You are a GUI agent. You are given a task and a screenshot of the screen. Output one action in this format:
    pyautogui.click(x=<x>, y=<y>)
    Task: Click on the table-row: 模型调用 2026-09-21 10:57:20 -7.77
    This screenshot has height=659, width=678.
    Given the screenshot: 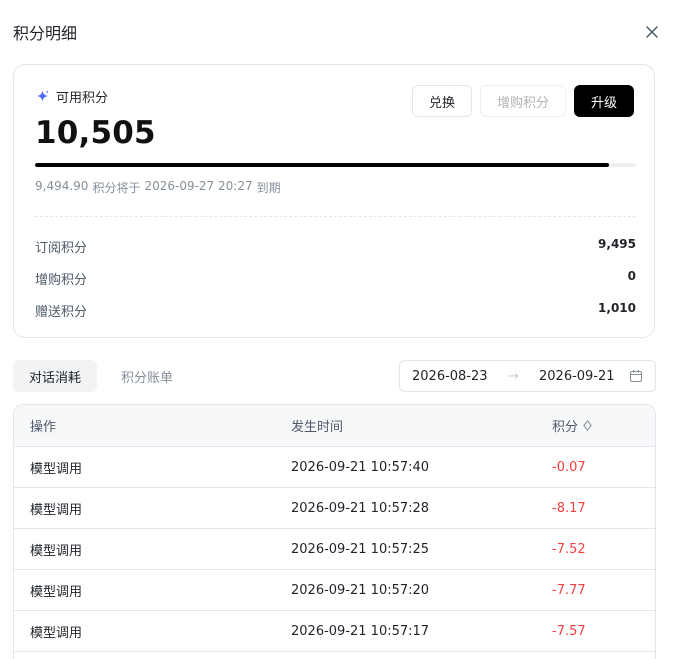 What is the action you would take?
    pyautogui.click(x=334, y=590)
    